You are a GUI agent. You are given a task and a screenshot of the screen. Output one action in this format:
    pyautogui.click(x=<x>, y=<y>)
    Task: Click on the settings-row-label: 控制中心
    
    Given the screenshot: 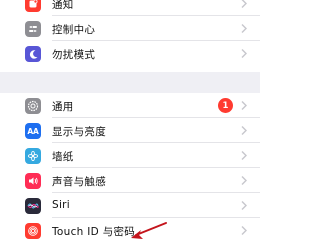 What is the action you would take?
    pyautogui.click(x=74, y=30)
    